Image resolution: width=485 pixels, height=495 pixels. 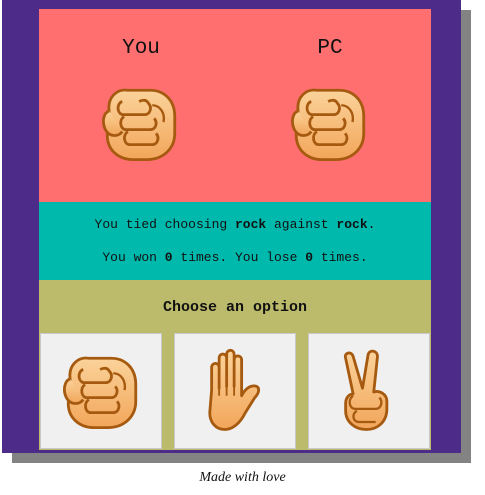 I want to click on result-middle: against, so click(x=301, y=224).